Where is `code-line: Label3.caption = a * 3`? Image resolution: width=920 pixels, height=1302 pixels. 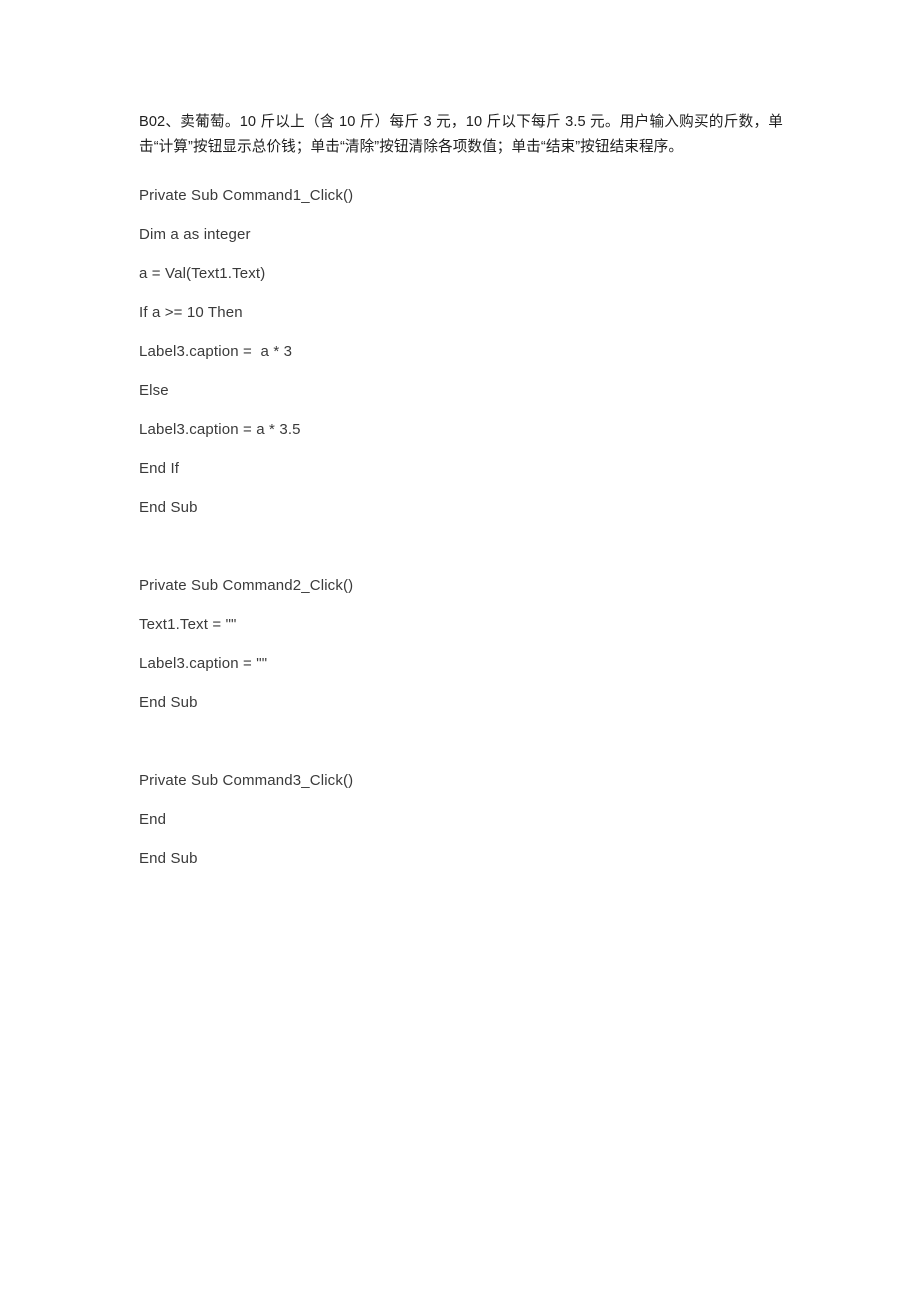 code-line: Label3.caption = a * 3 is located at coordinates (216, 351).